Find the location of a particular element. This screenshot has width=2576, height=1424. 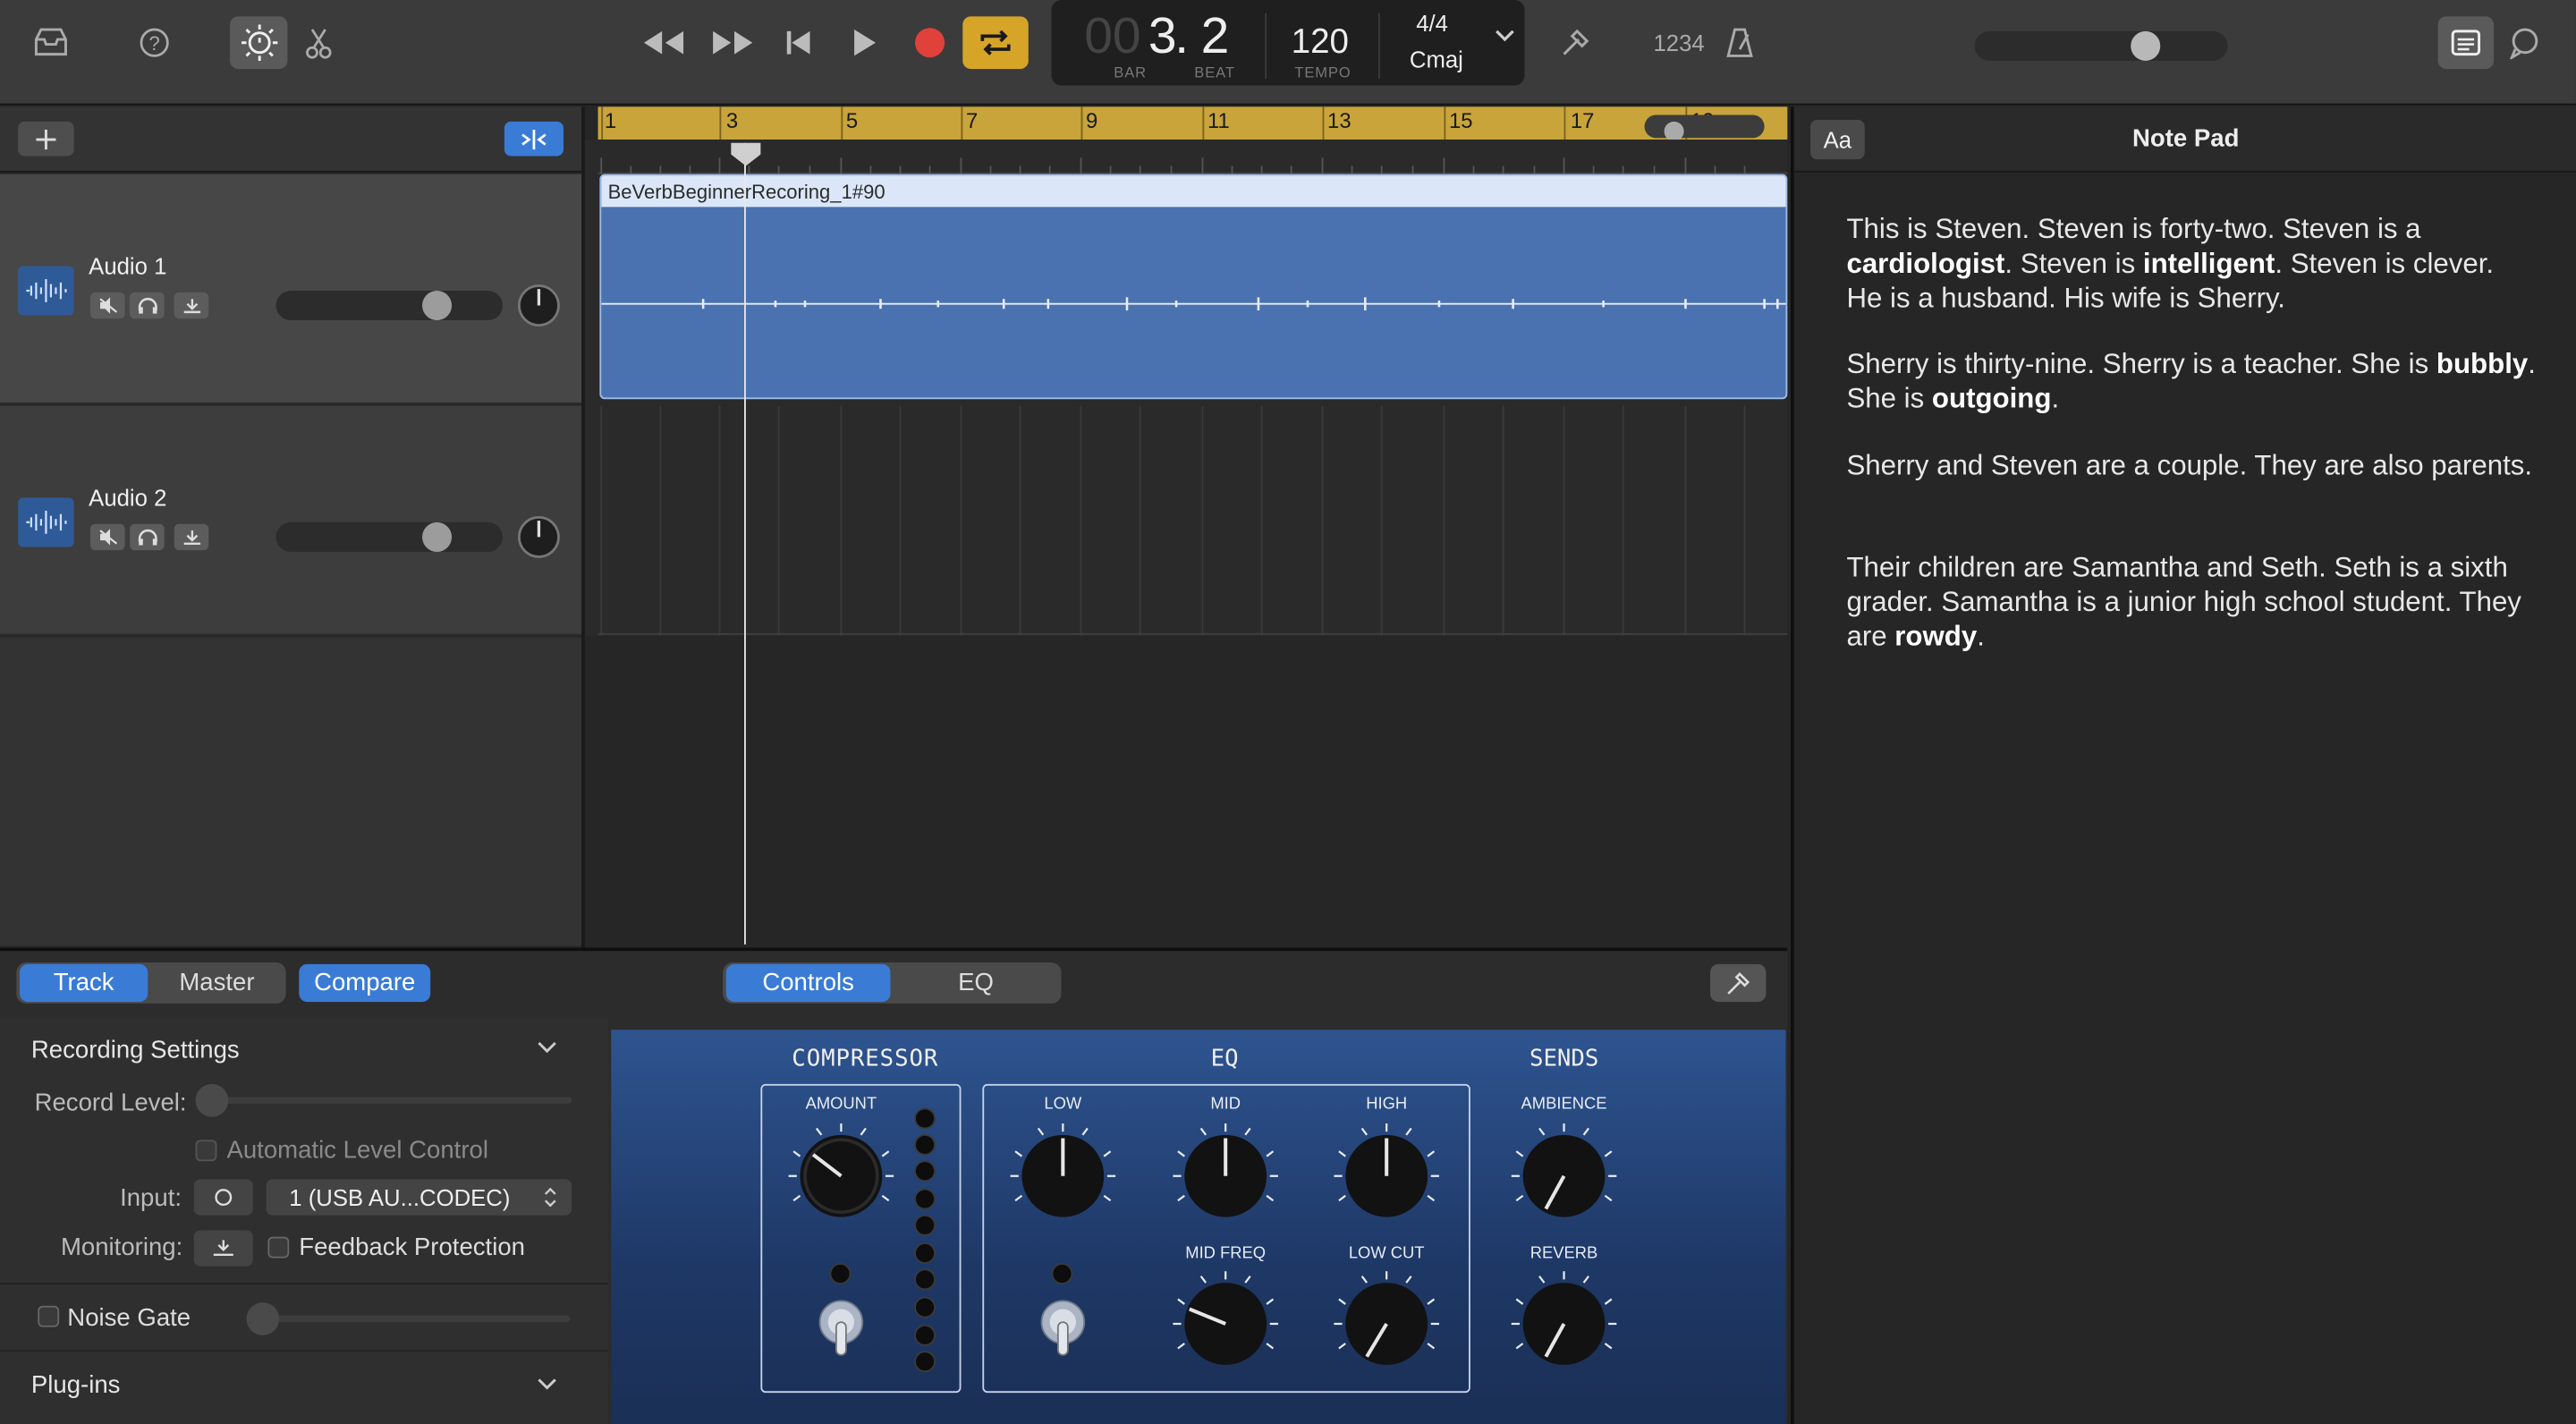

recording-settings-title: Recording Settings is located at coordinates (135, 1050).